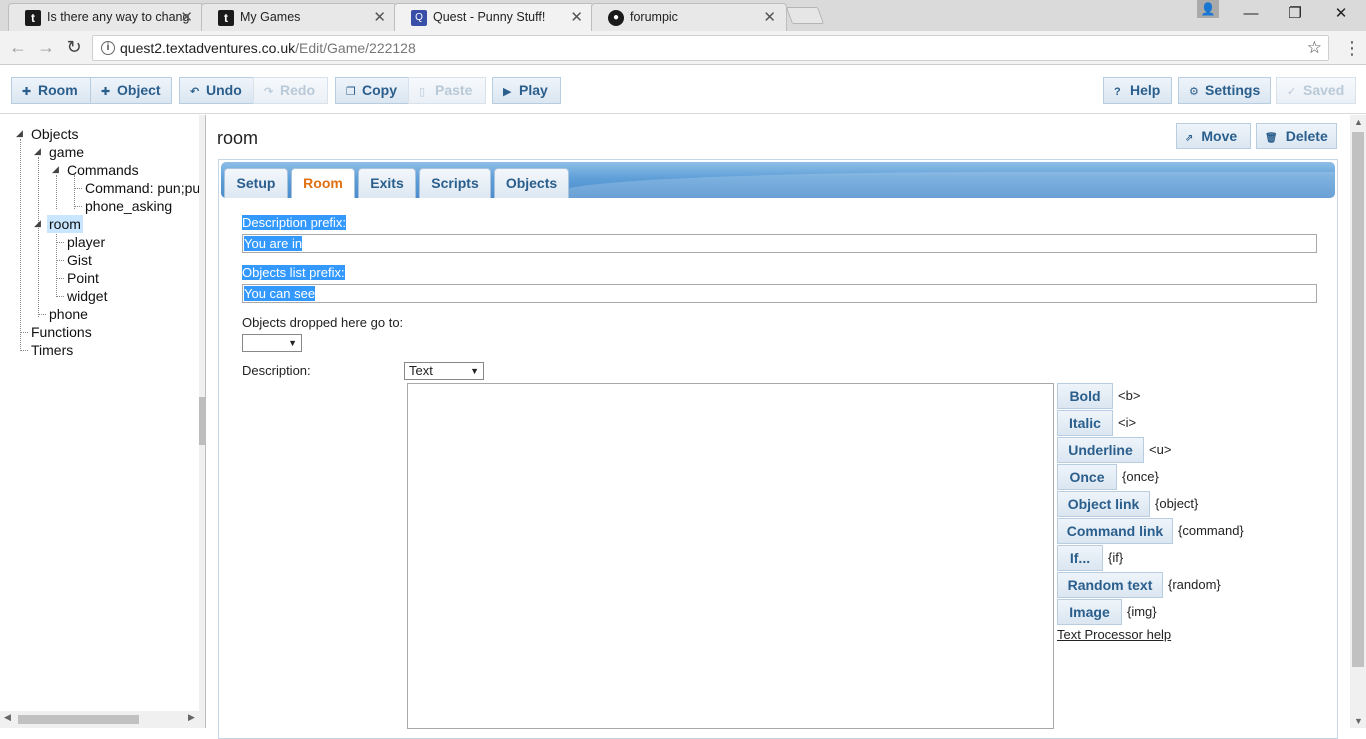 This screenshot has height=739, width=1366. I want to click on tree-vertical-scrollbar, so click(202, 421).